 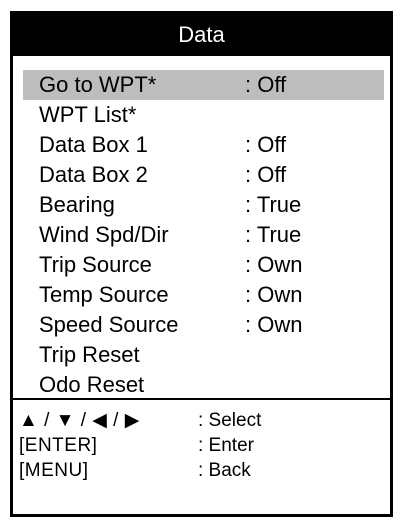 I want to click on help-row-enter: [ENTER] : Enter, so click(x=204, y=445).